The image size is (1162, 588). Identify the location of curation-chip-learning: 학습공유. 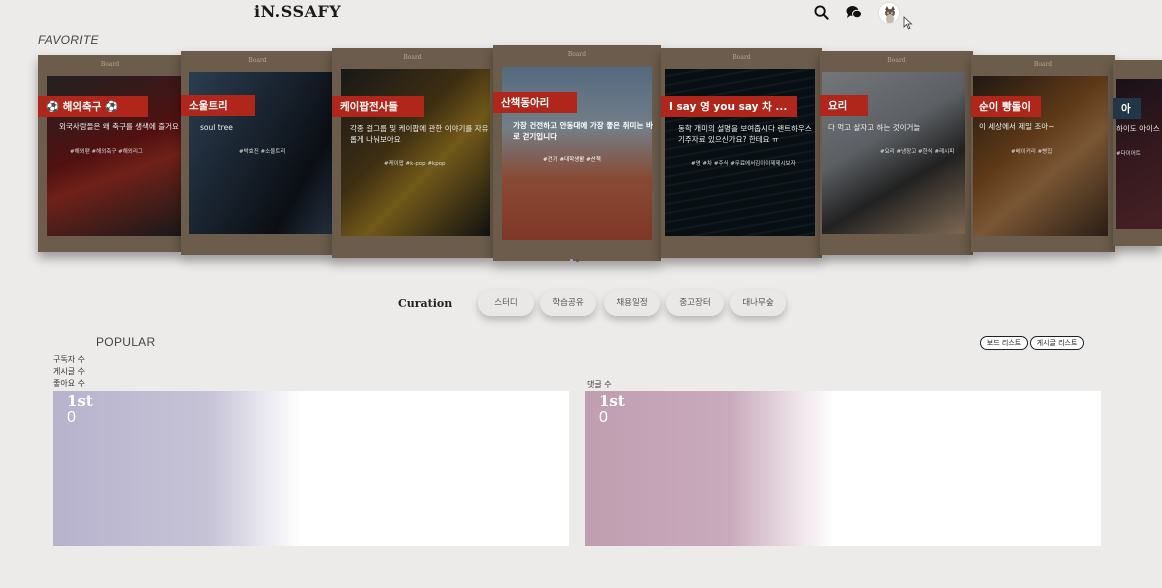
(568, 303).